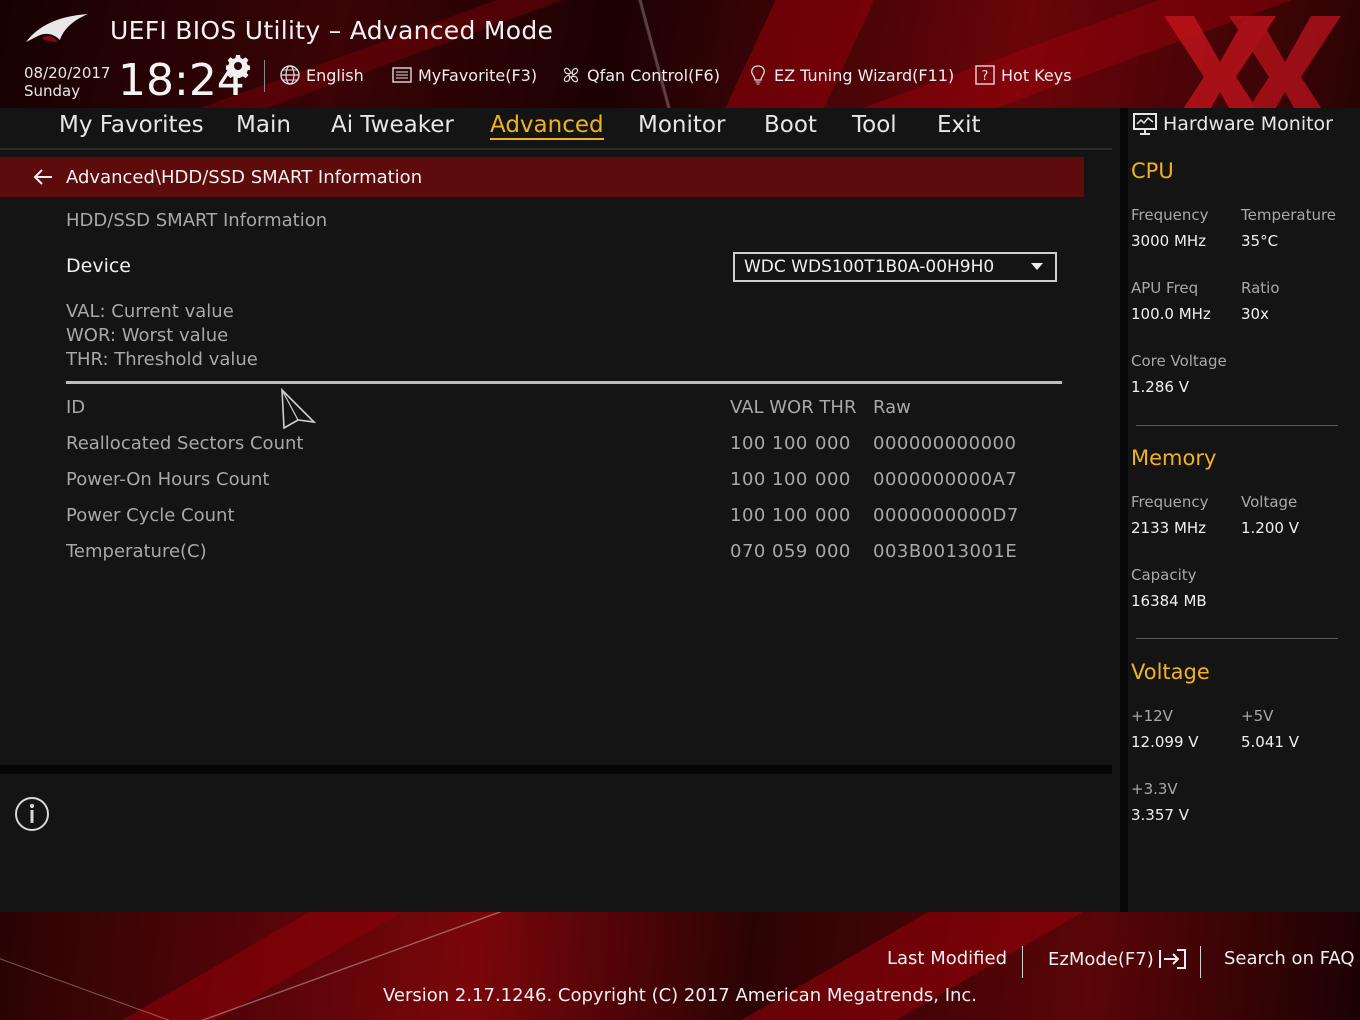 This screenshot has height=1020, width=1360. Describe the element at coordinates (564, 382) in the screenshot. I see `table-divider` at that location.